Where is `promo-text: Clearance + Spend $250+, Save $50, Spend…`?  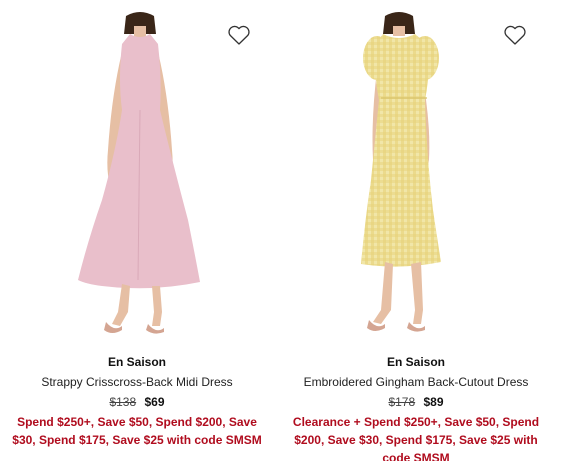
promo-text: Clearance + Spend $250+, Save $50, Spend… is located at coordinates (416, 438).